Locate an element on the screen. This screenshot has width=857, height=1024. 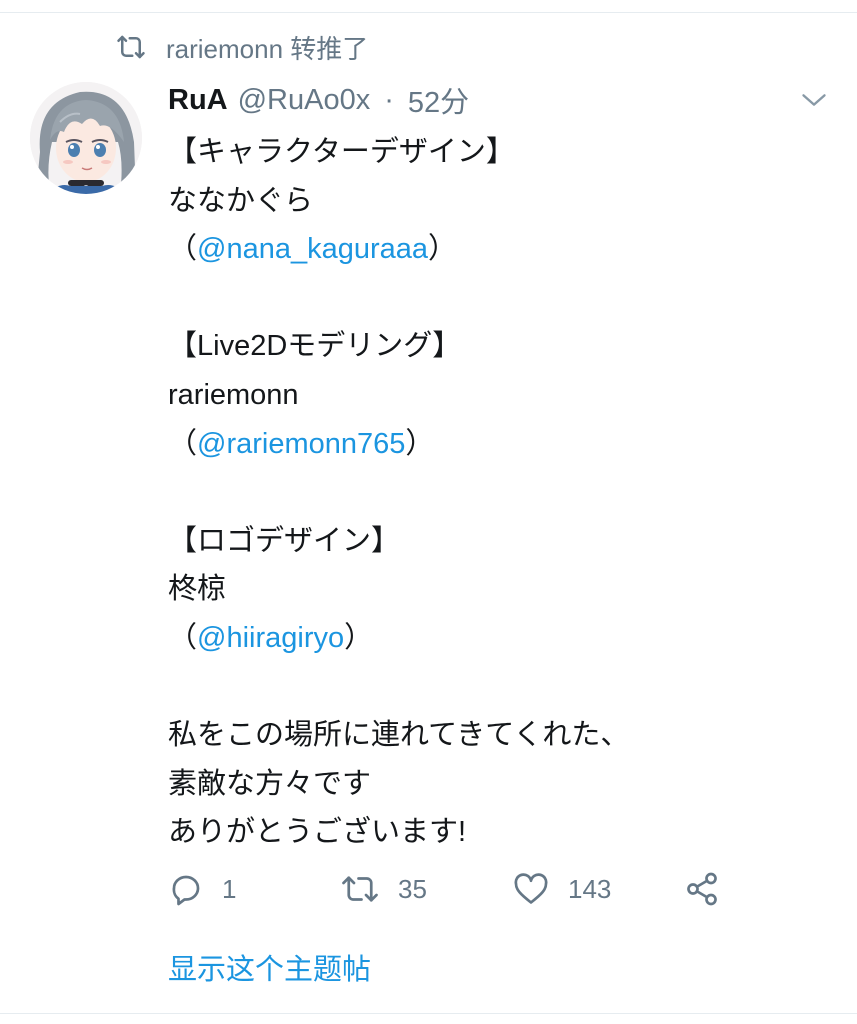
retweeter-label: rariemonn 转推了 is located at coordinates (267, 48).